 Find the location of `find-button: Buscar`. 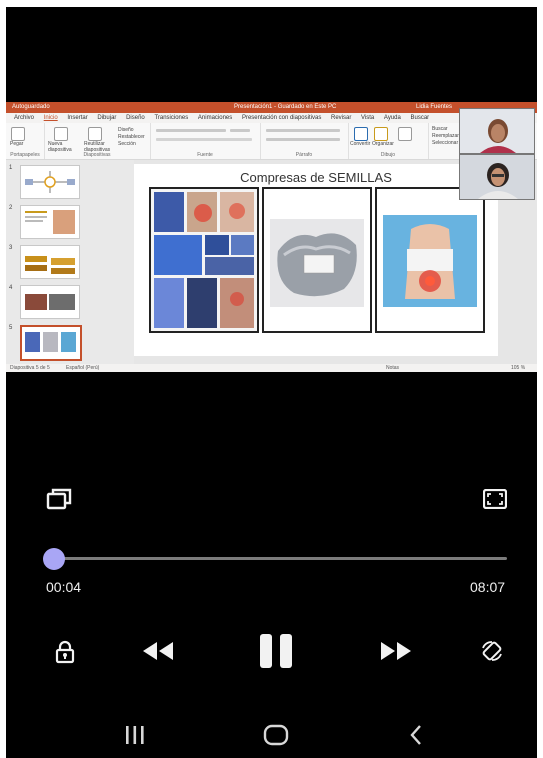

find-button: Buscar is located at coordinates (440, 129).